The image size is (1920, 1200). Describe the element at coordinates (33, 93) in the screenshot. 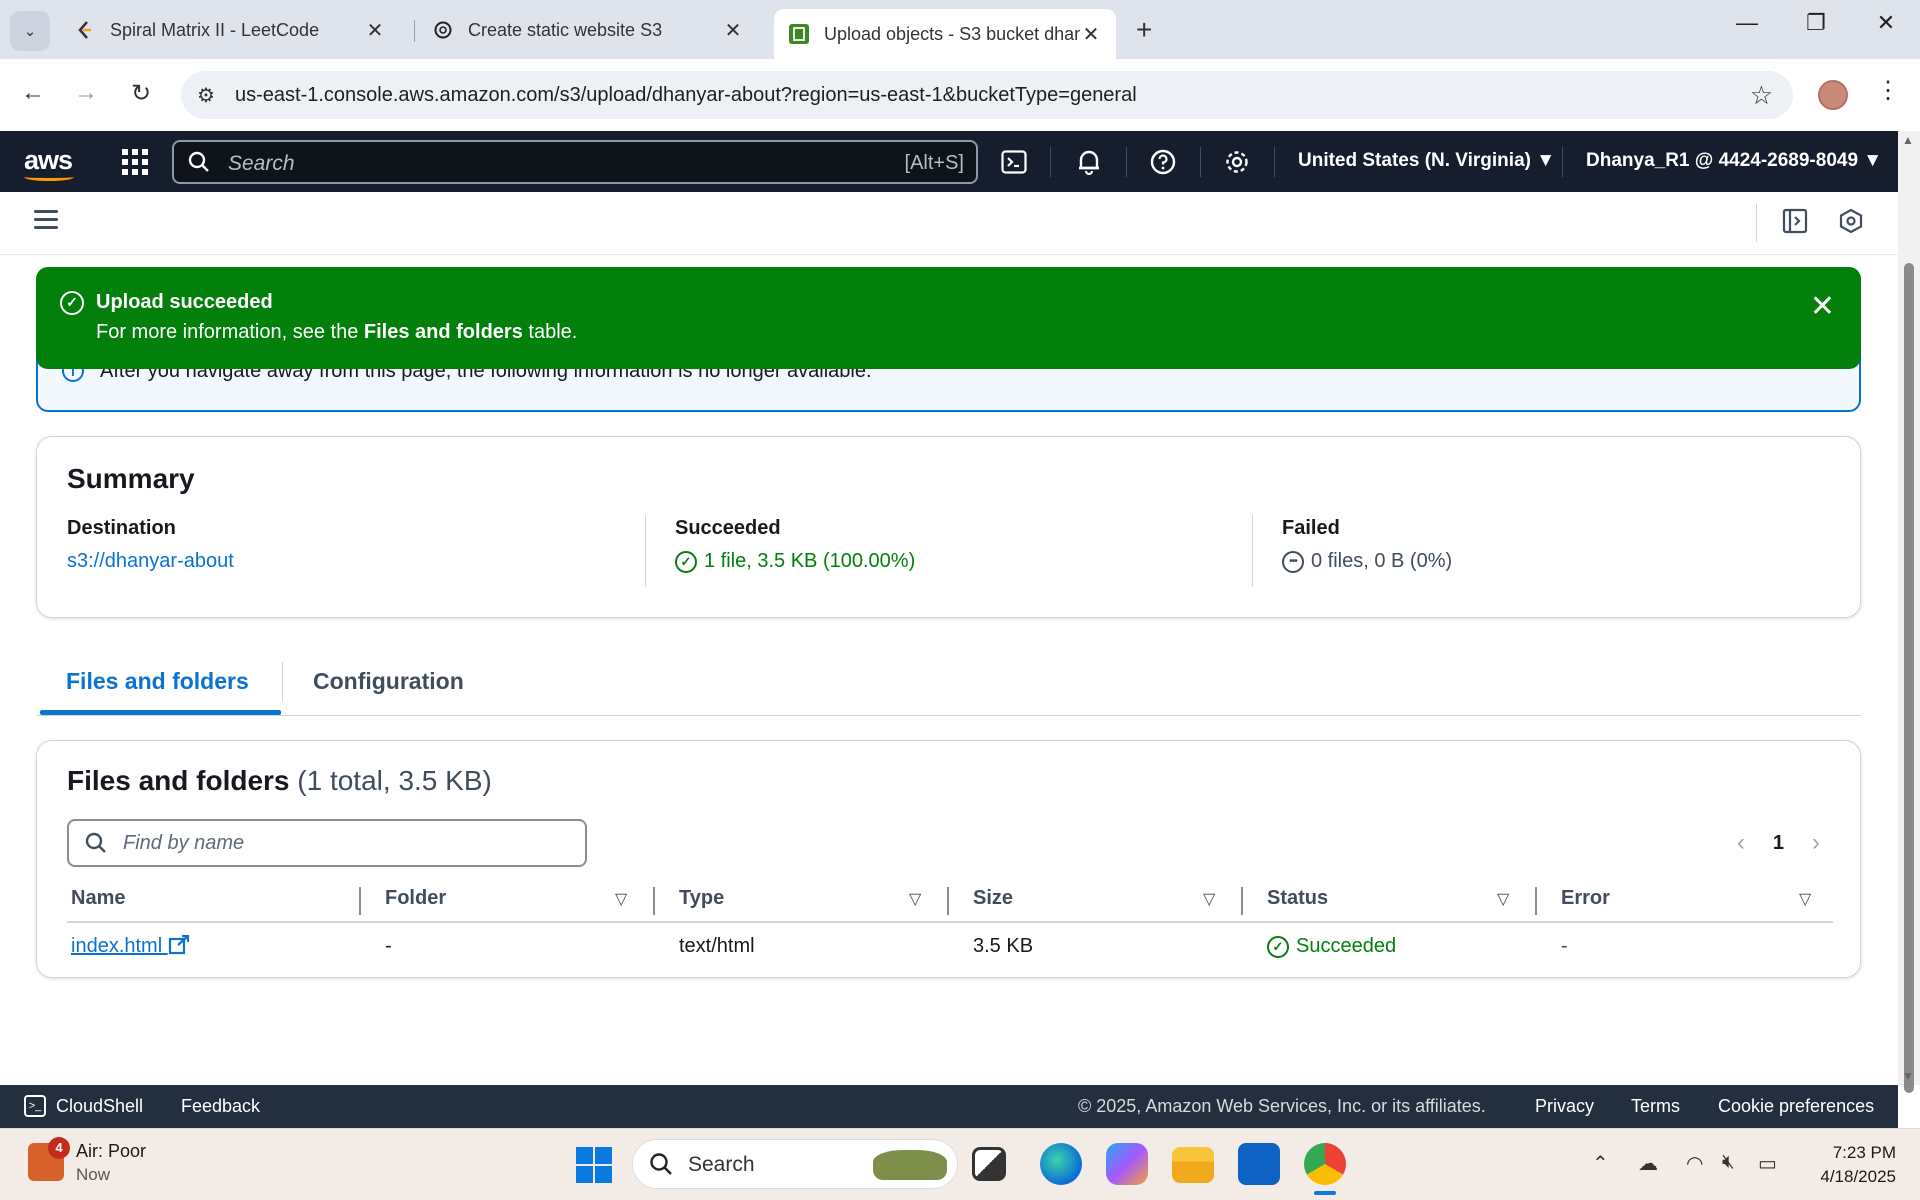

I see `back-arrow-icon: ←` at that location.